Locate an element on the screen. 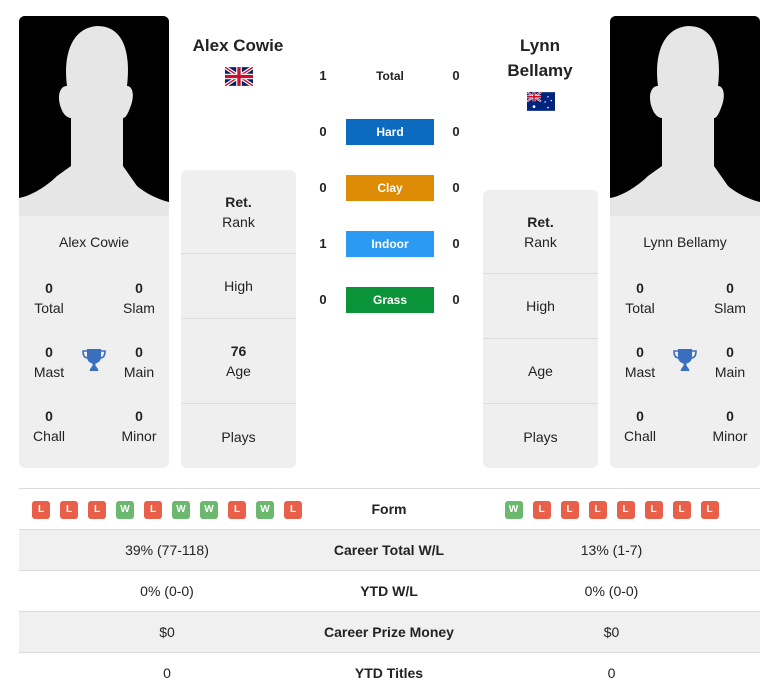 The height and width of the screenshot is (699, 779). player1-chall-titles: 0 Chall is located at coordinates (49, 426).